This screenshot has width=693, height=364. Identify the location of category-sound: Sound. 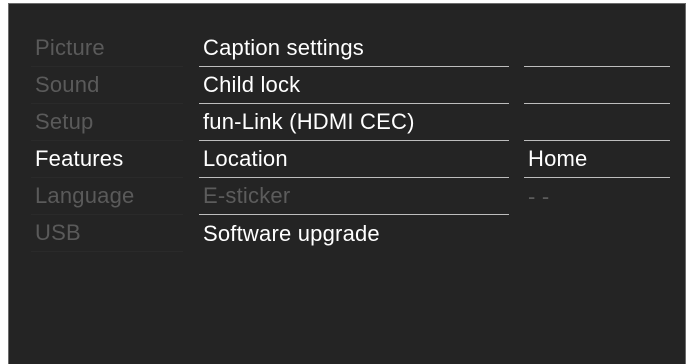
(107, 85).